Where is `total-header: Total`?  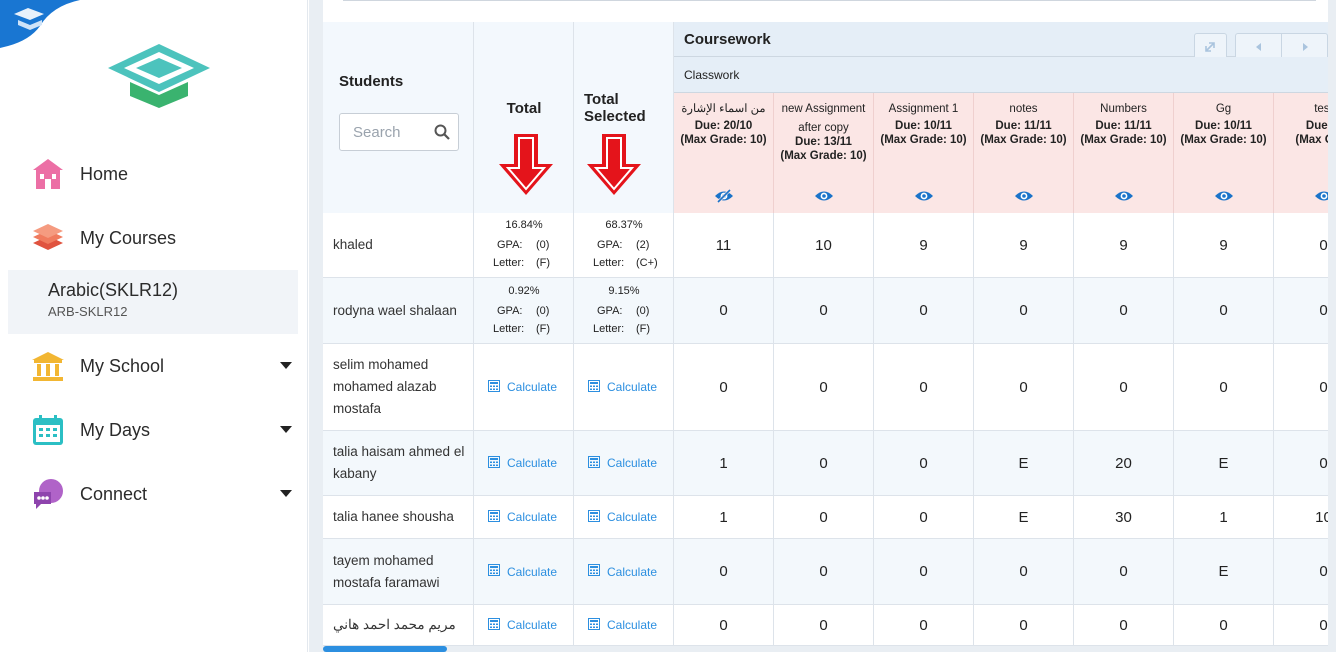
total-header: Total is located at coordinates (524, 117).